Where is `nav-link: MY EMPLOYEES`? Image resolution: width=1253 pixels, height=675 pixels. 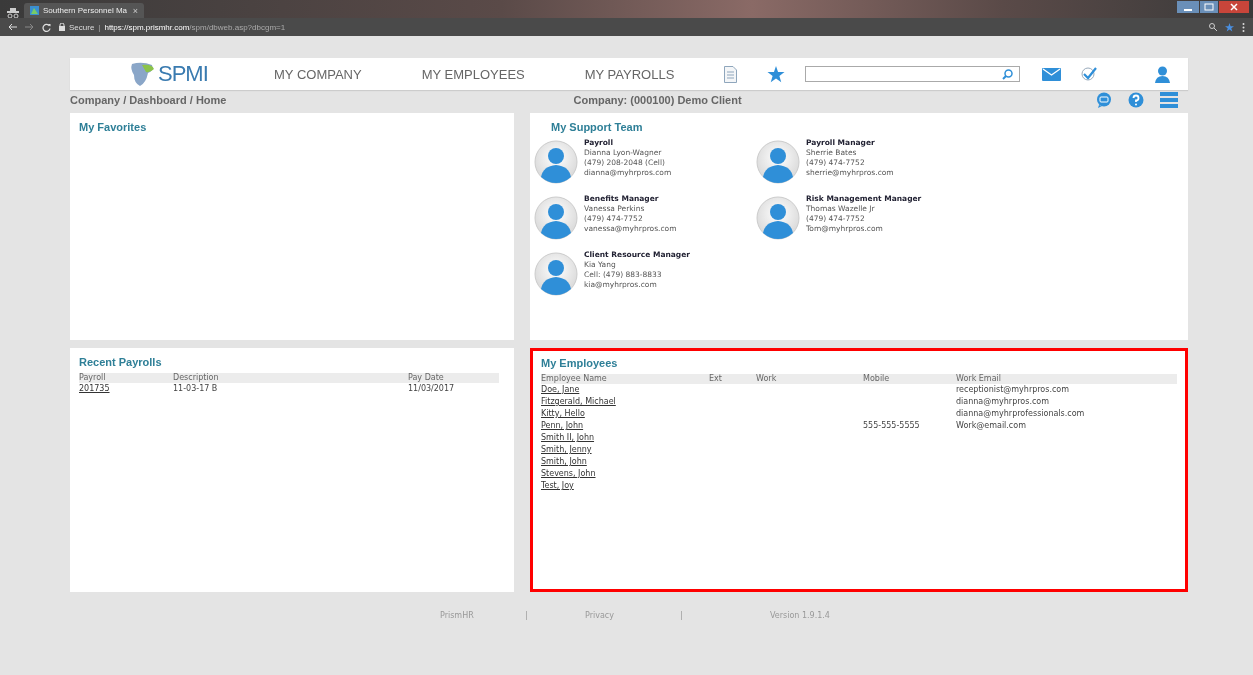 nav-link: MY EMPLOYEES is located at coordinates (473, 74).